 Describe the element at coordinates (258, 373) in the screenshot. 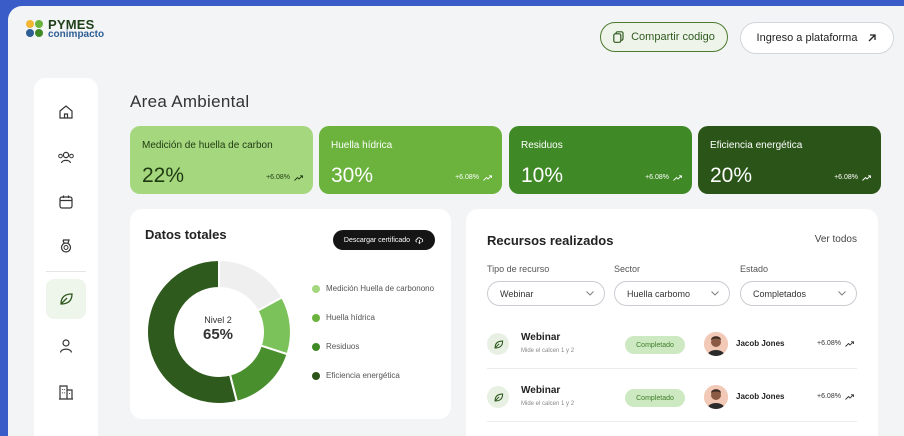

I see `donut-segment` at that location.